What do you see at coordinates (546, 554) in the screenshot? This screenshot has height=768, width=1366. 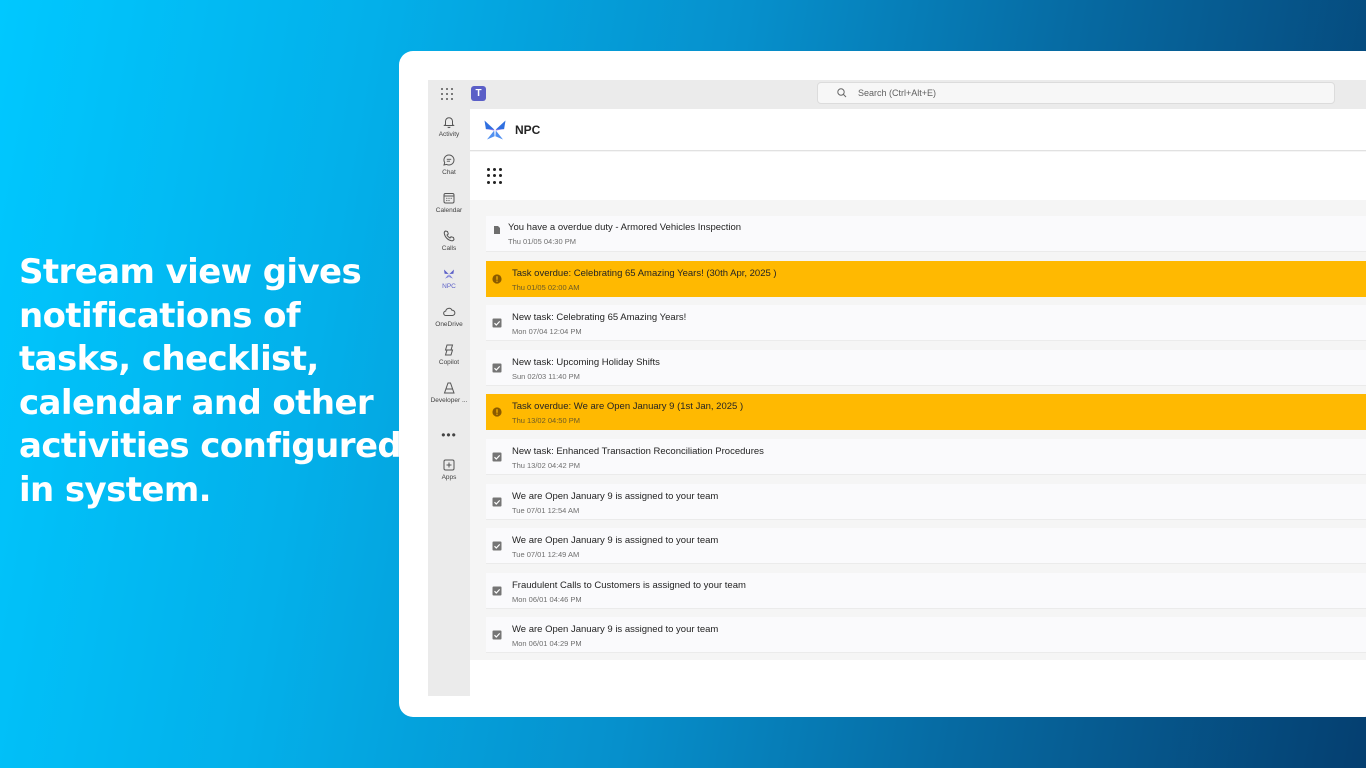 I see `feed-item-time: Tue 07/01 12:49 AM` at bounding box center [546, 554].